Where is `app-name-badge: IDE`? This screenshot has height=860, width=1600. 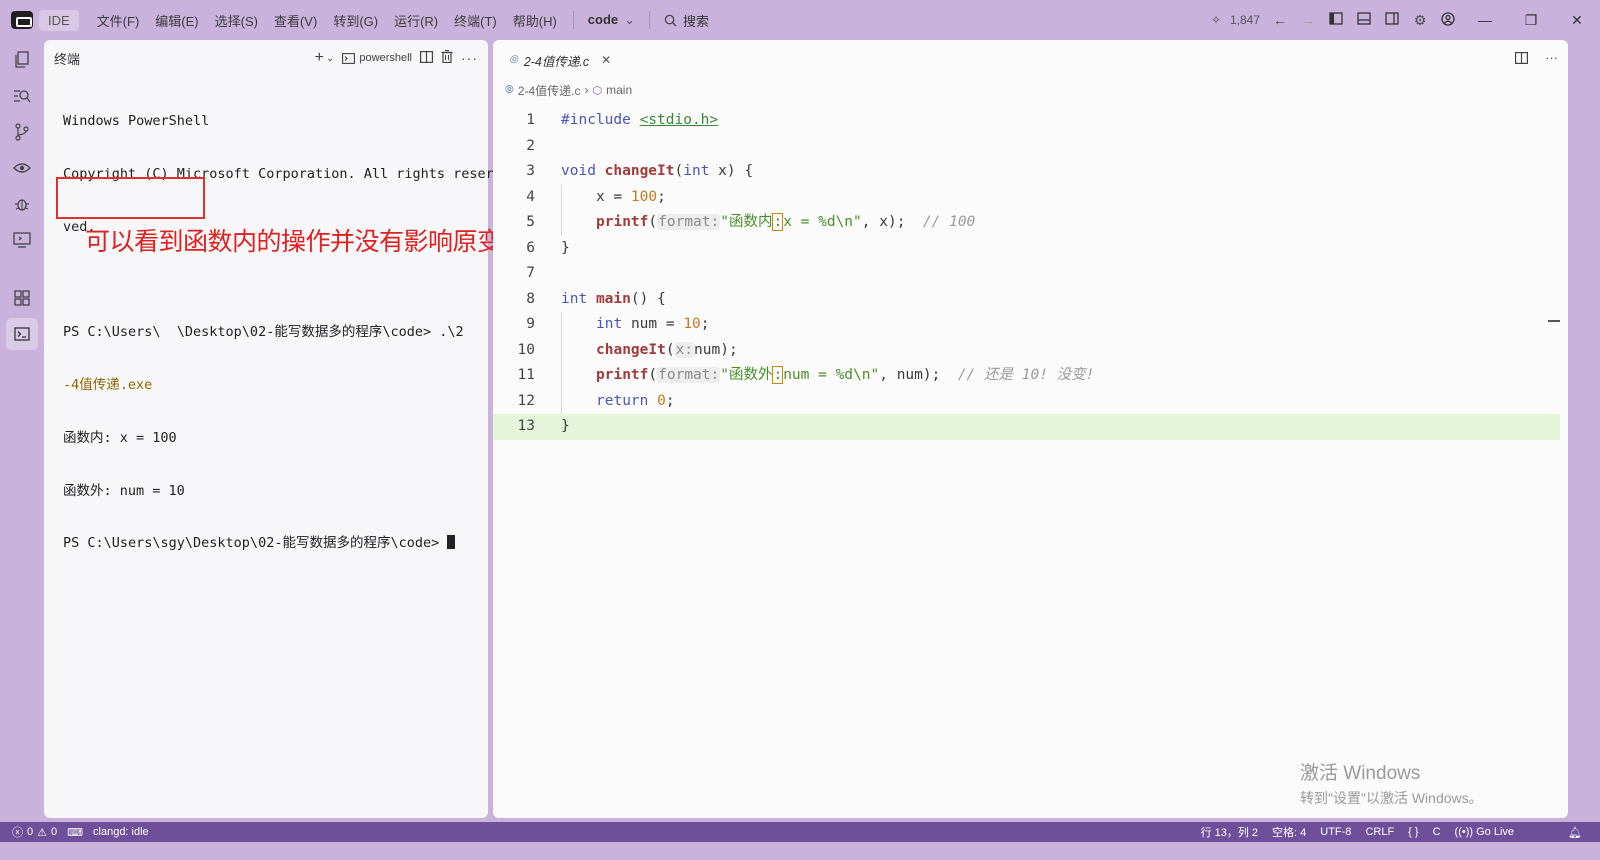
app-name-badge: IDE is located at coordinates (59, 20).